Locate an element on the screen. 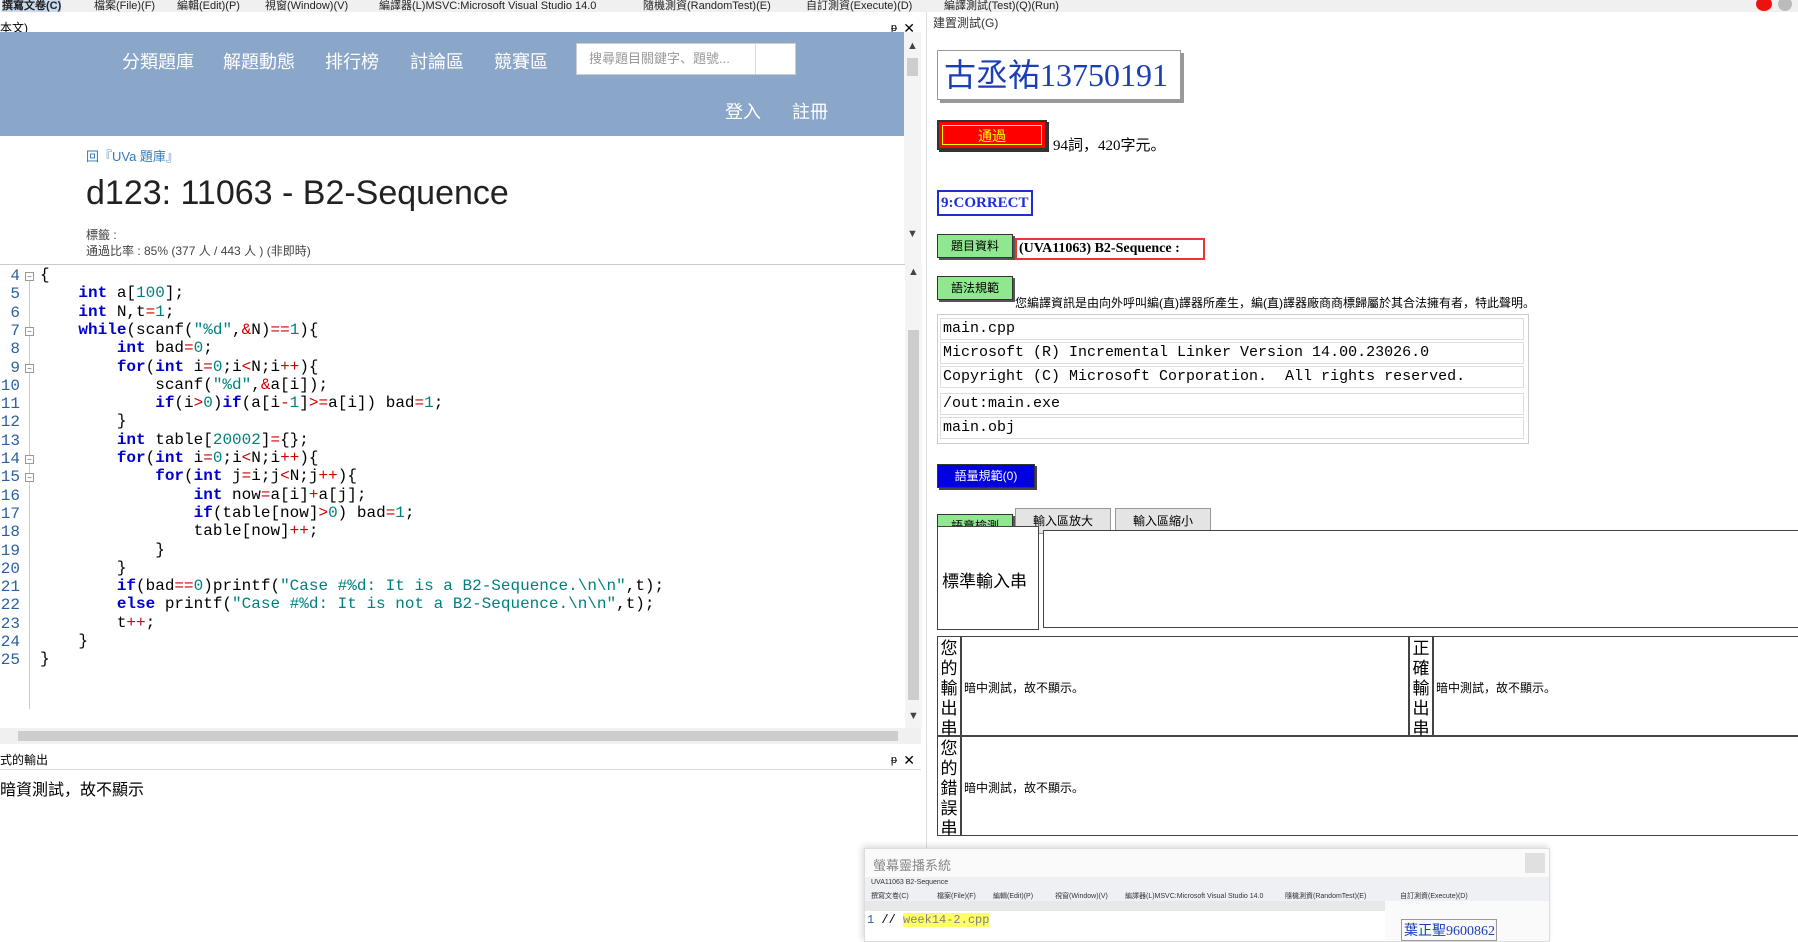 This screenshot has height=942, width=1798. nav-categories: 分類題庫 is located at coordinates (158, 61).